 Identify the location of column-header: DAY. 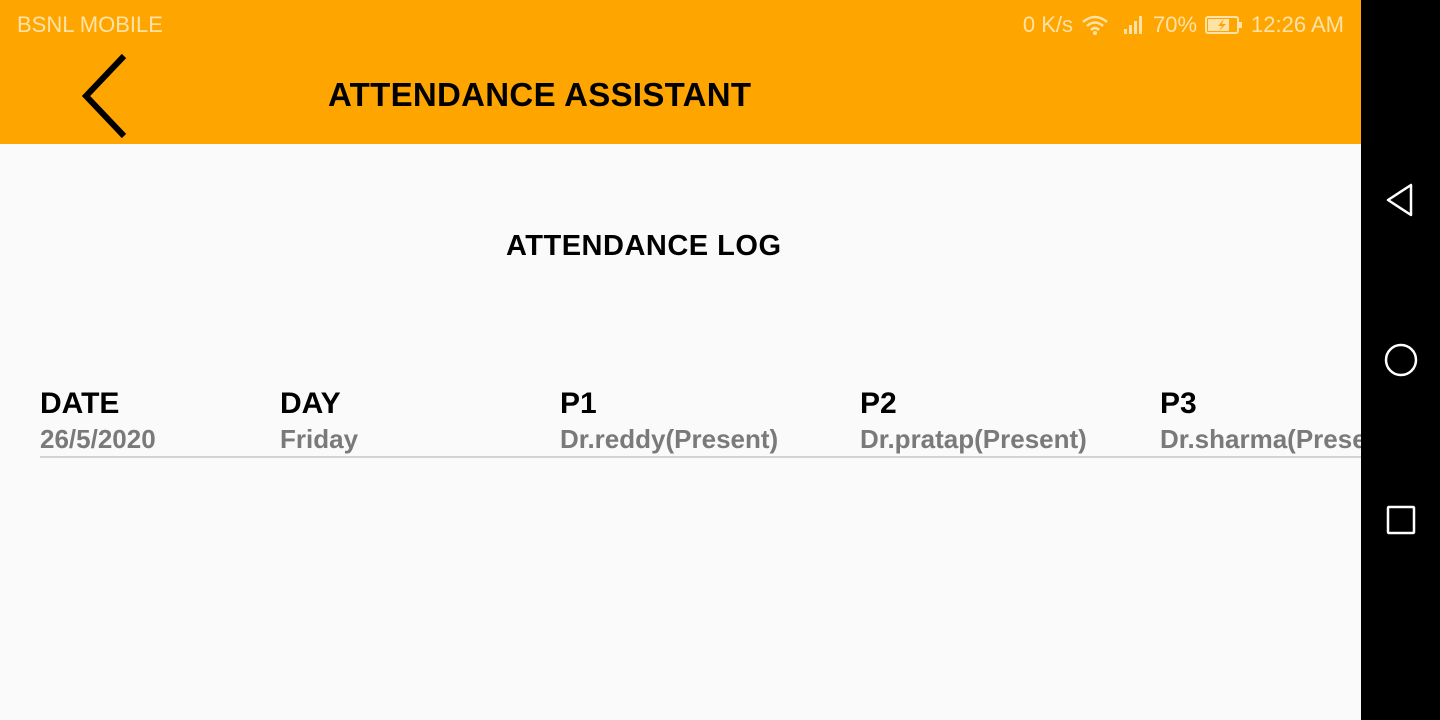
(310, 403).